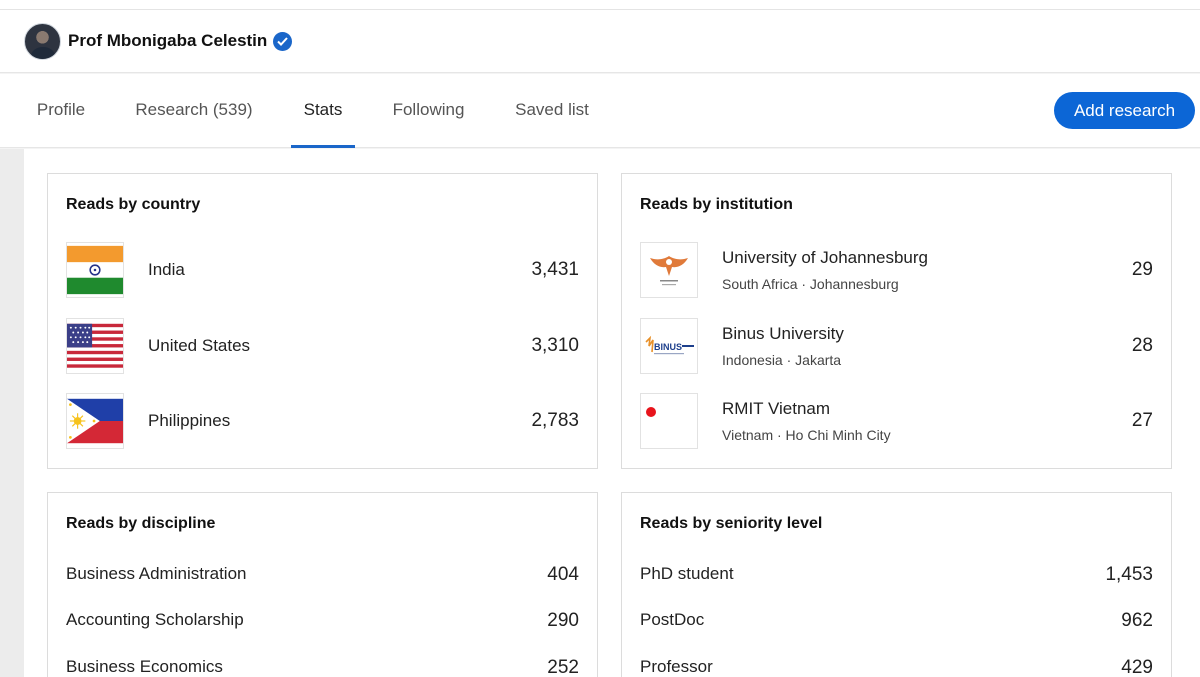 This screenshot has width=1200, height=677. Describe the element at coordinates (552, 111) in the screenshot. I see `tab-saved-list: Saved list` at that location.